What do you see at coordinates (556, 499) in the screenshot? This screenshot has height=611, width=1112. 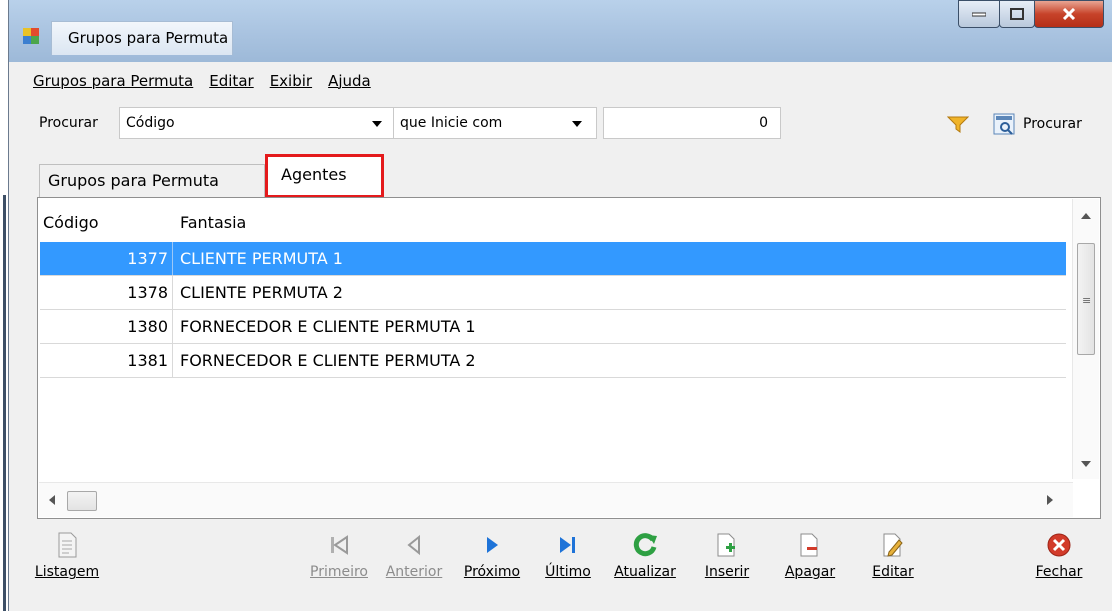 I see `horizontal-scrollbar` at bounding box center [556, 499].